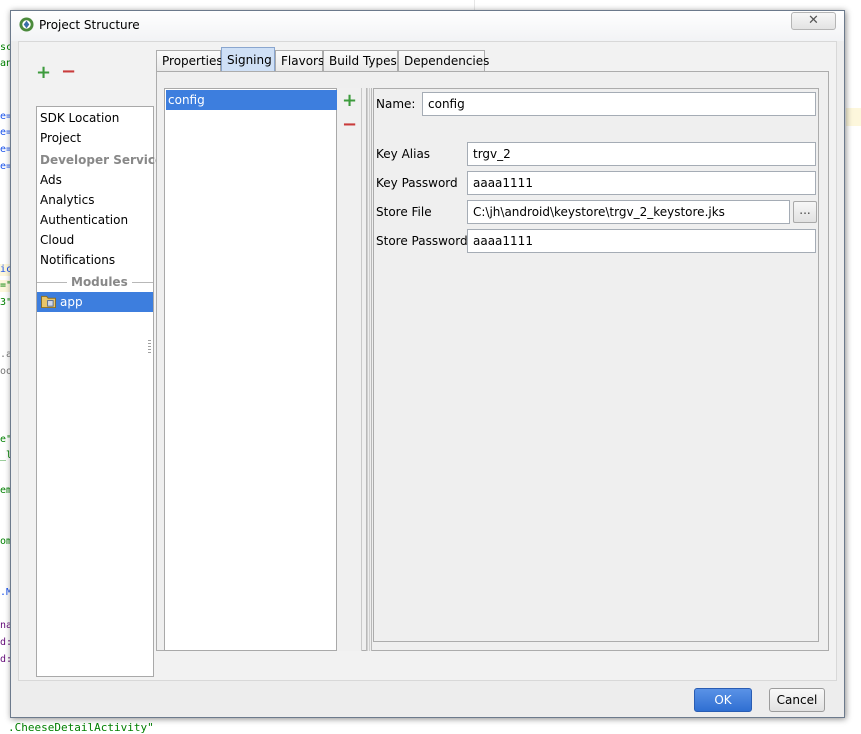 This screenshot has width=861, height=734. I want to click on sidebar-item-analytics: Analytics, so click(67, 200).